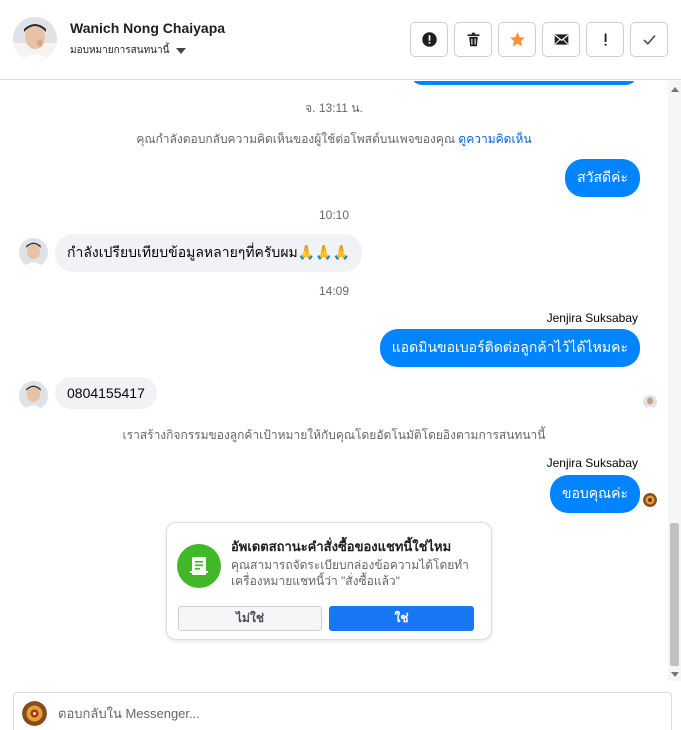  I want to click on timestamp: 14:09, so click(334, 291).